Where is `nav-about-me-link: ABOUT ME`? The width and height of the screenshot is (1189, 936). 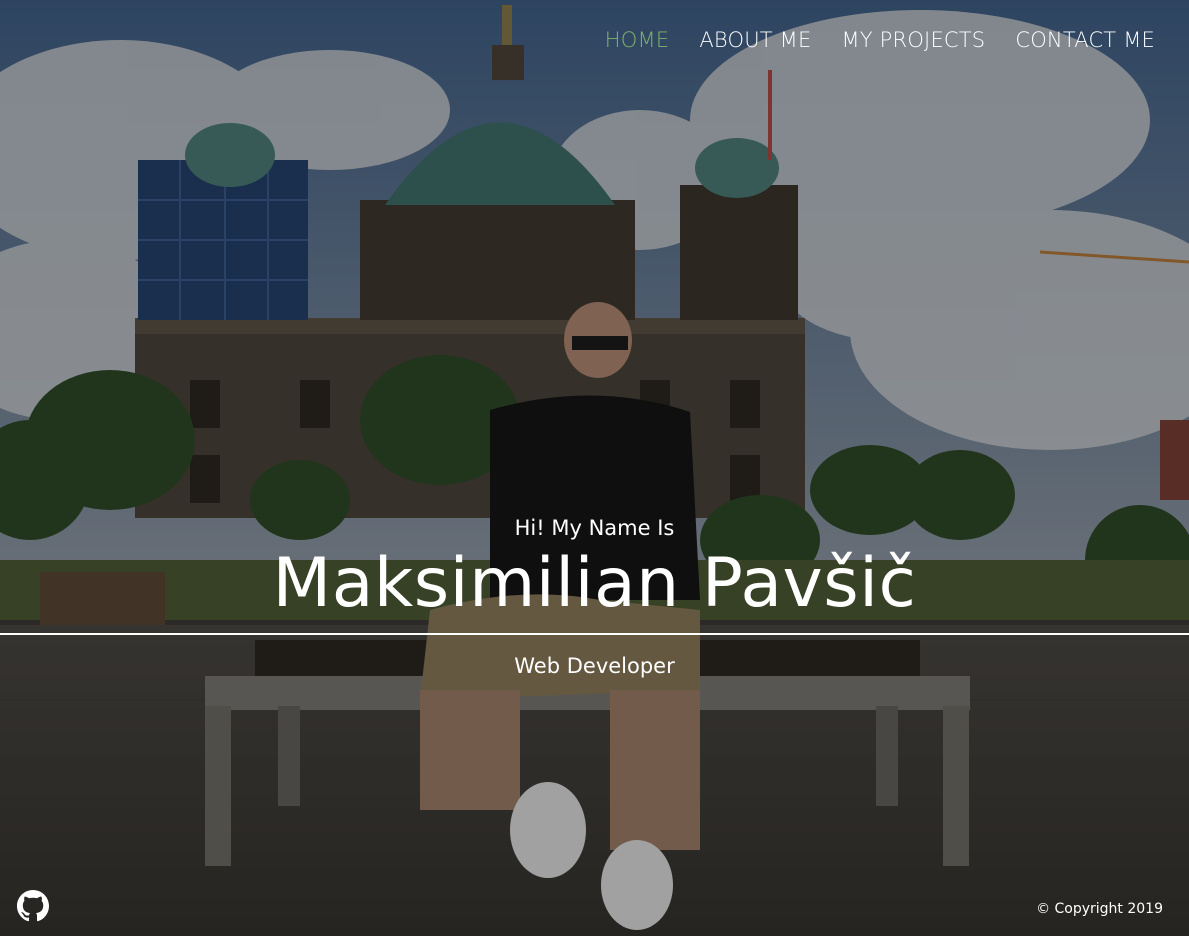
nav-about-me-link: ABOUT ME is located at coordinates (755, 40).